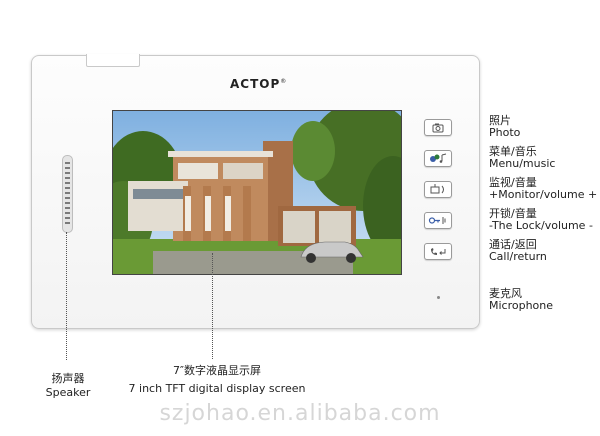  What do you see at coordinates (67, 194) in the screenshot?
I see `speaker-grille` at bounding box center [67, 194].